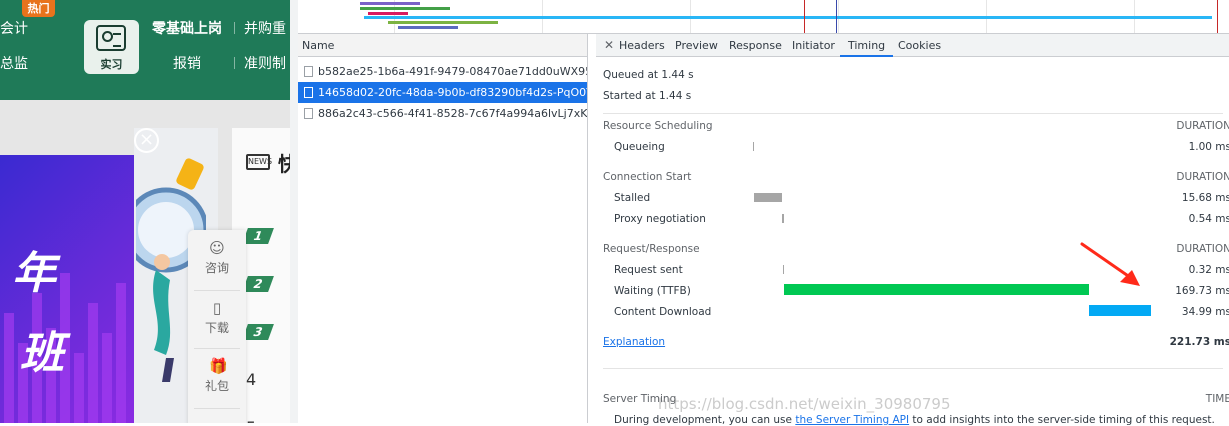  I want to click on news-list-title: 快, so click(284, 164).